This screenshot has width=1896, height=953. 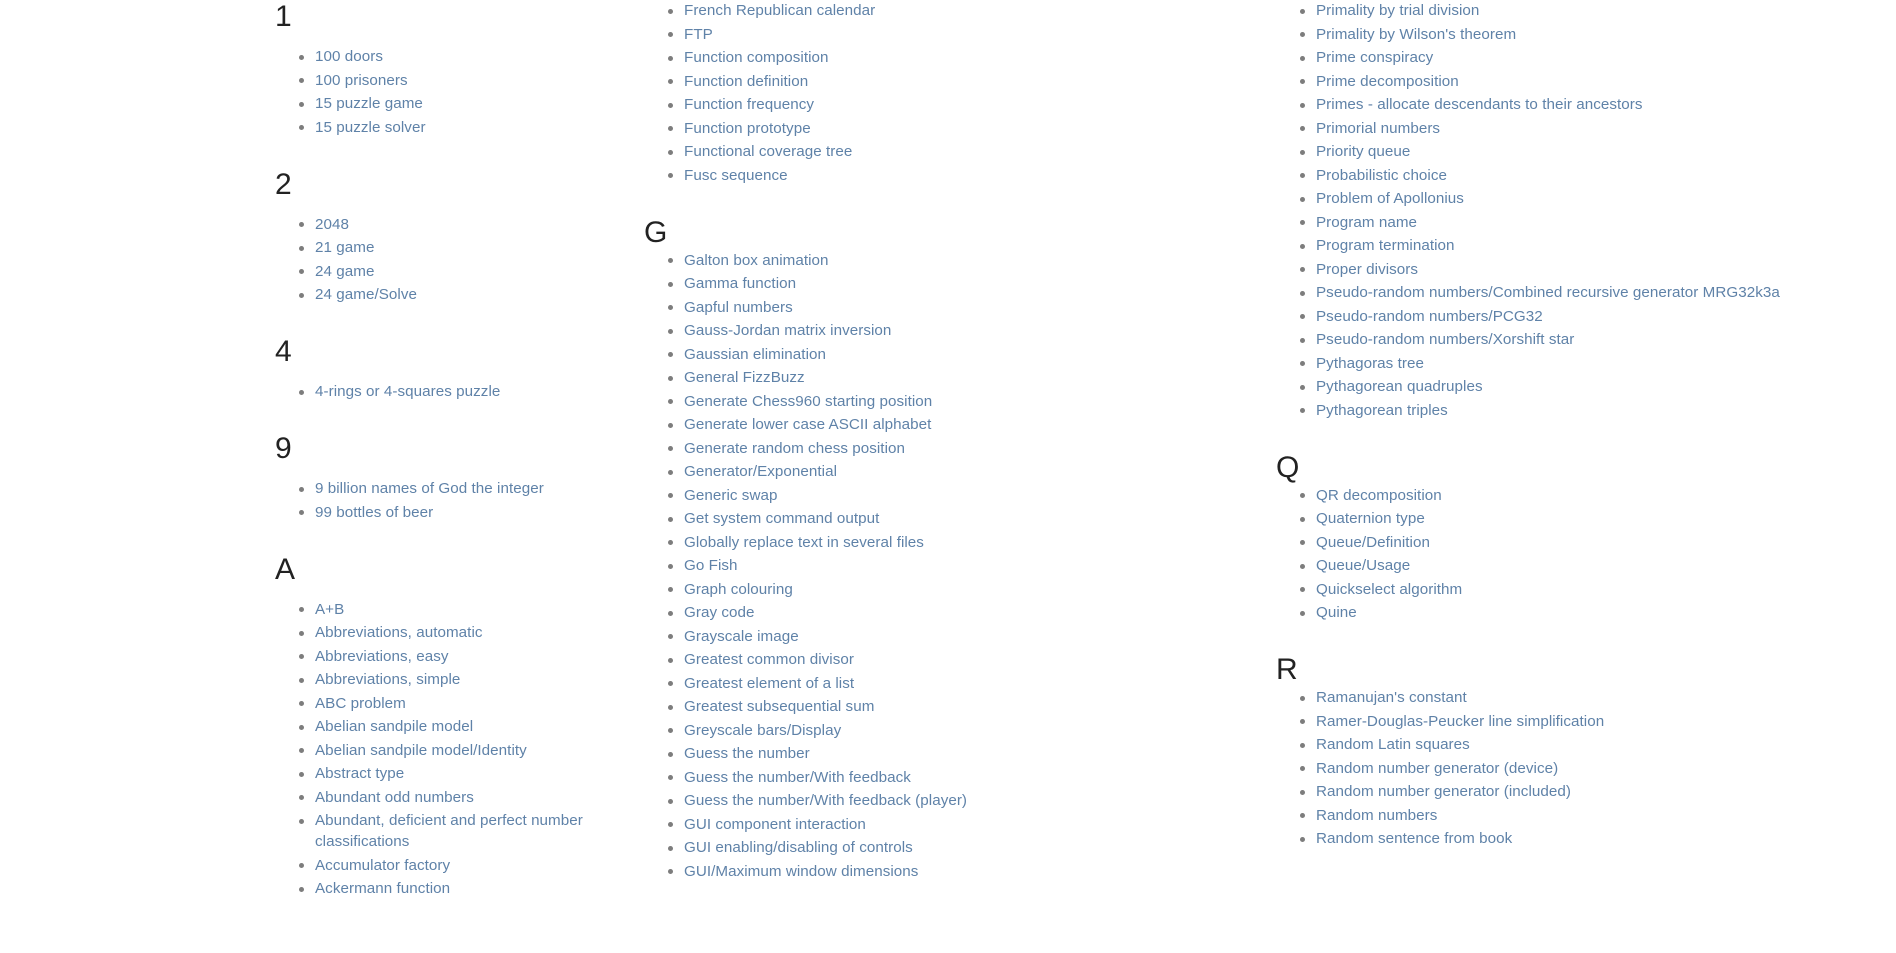 I want to click on task-link: Graph colouring, so click(x=738, y=589).